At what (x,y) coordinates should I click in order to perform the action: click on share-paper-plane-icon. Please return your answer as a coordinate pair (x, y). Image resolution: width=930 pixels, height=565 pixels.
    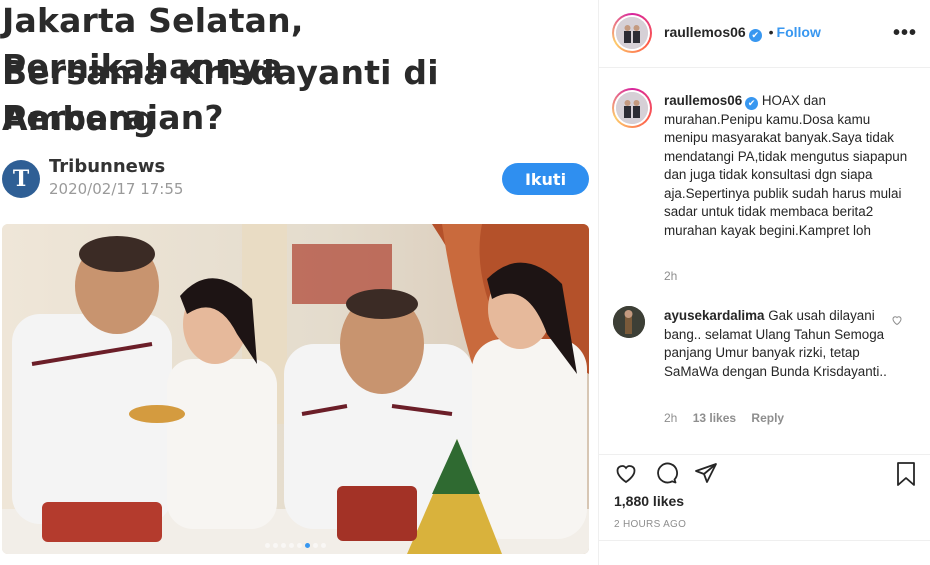
    Looking at the image, I should click on (706, 475).